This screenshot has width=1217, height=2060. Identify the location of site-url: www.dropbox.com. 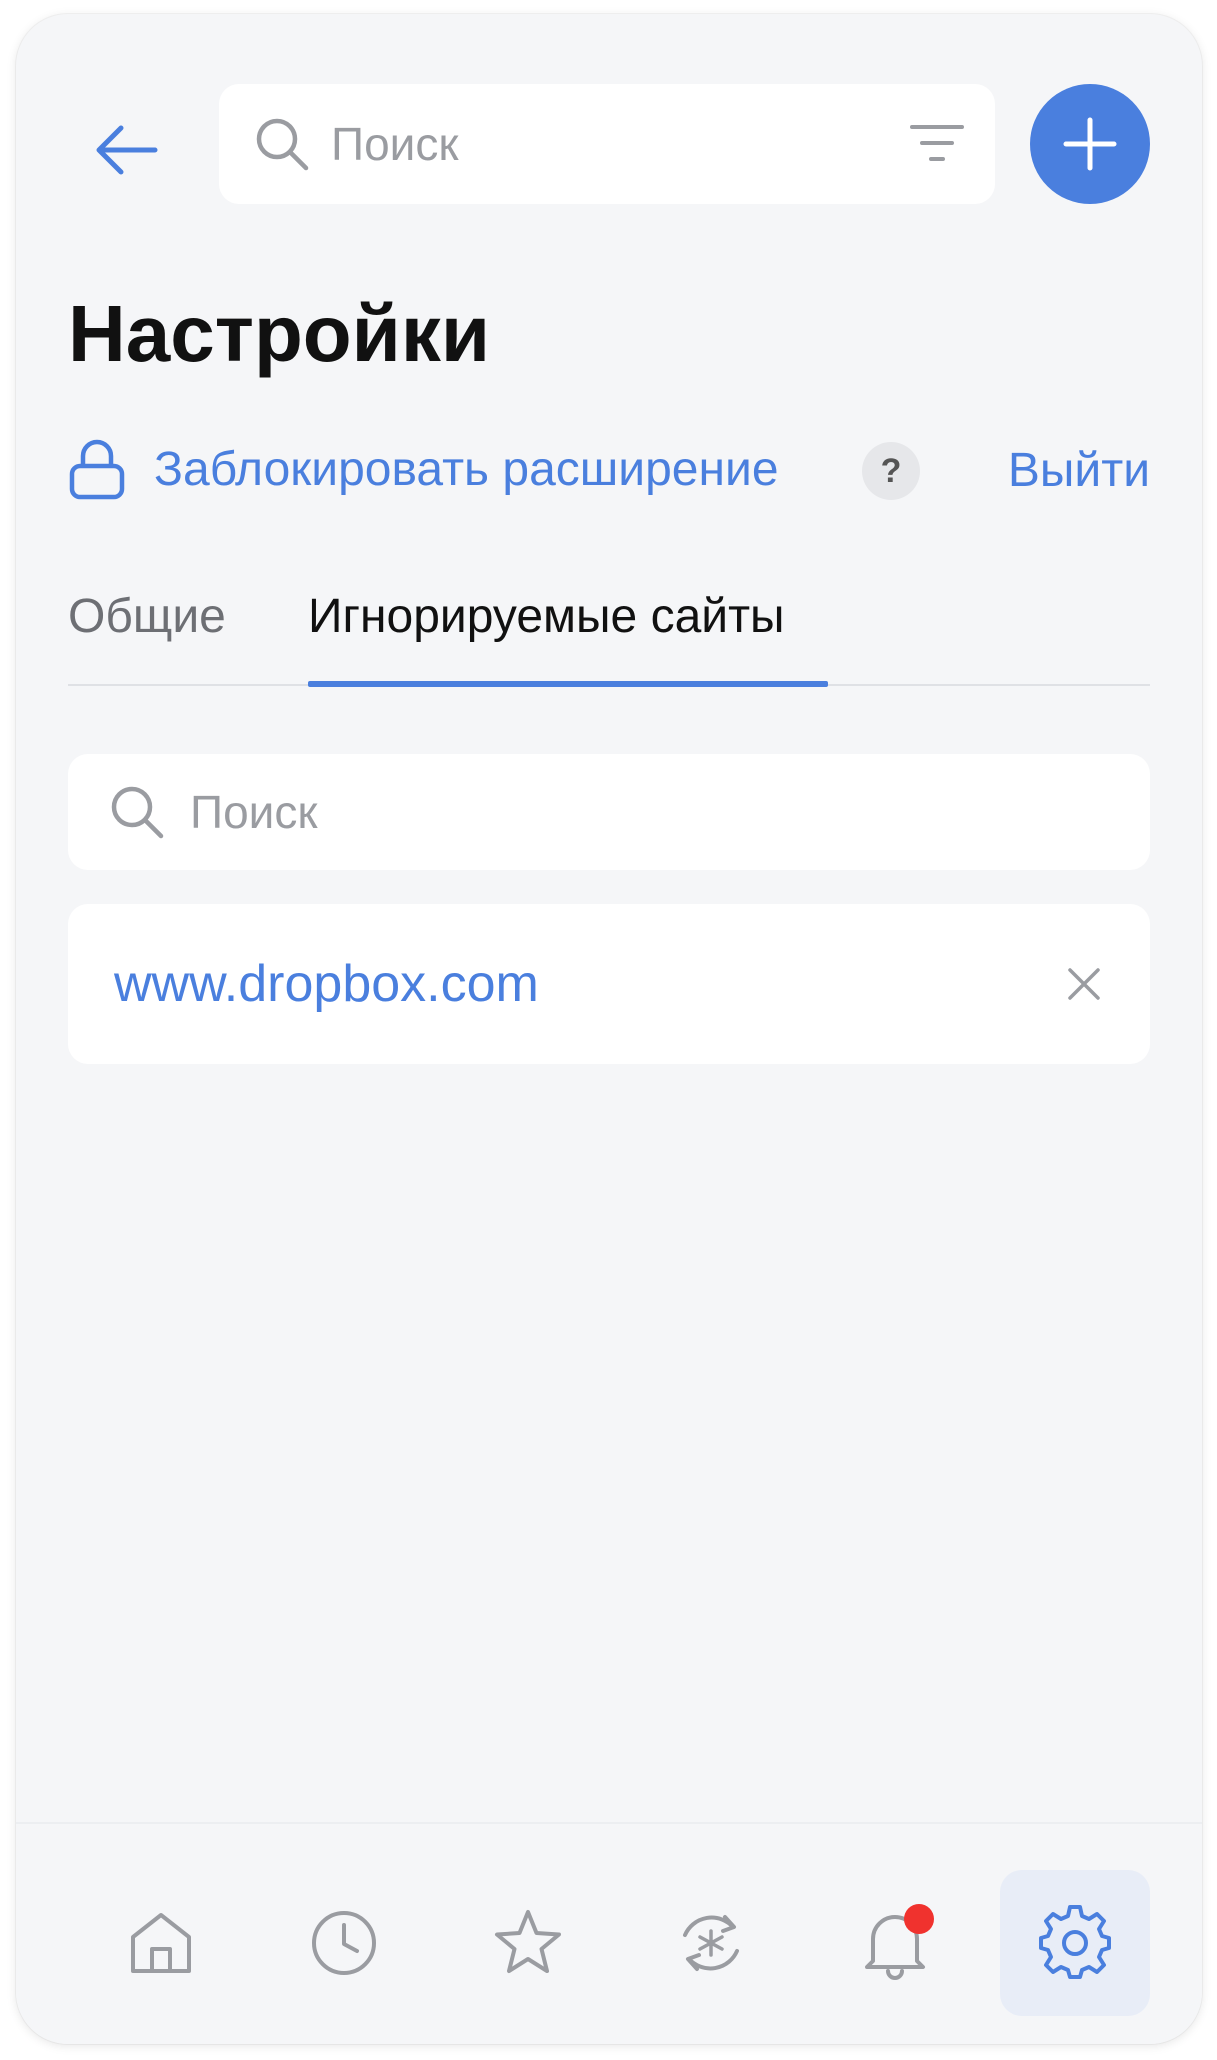
(326, 984).